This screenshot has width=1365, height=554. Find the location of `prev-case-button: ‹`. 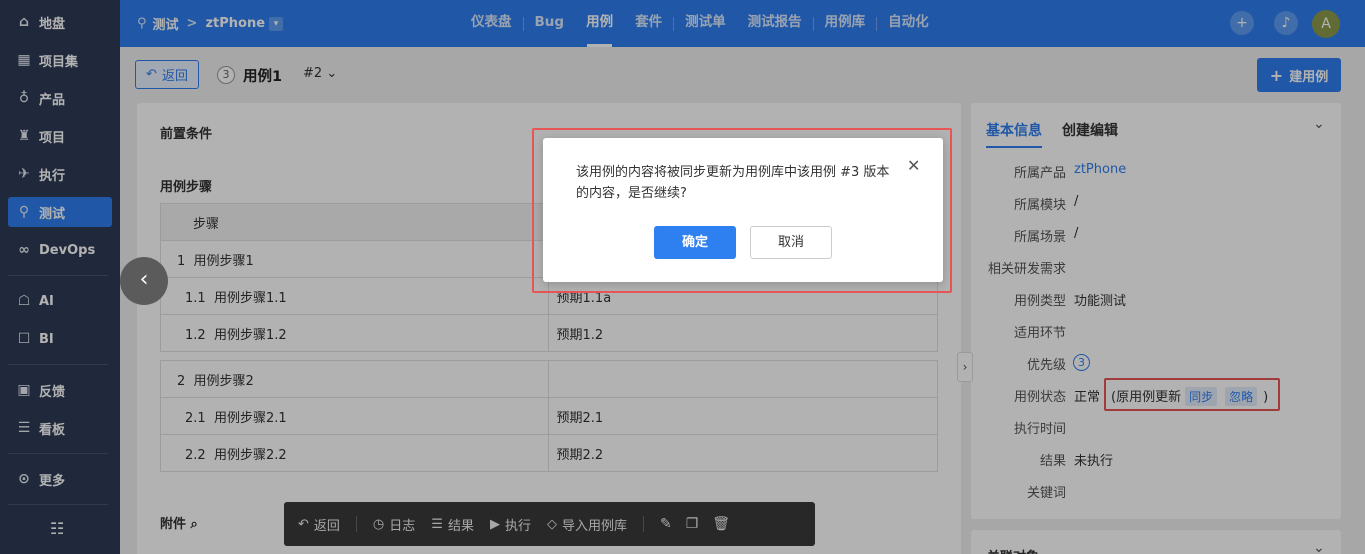

prev-case-button: ‹ is located at coordinates (144, 281).